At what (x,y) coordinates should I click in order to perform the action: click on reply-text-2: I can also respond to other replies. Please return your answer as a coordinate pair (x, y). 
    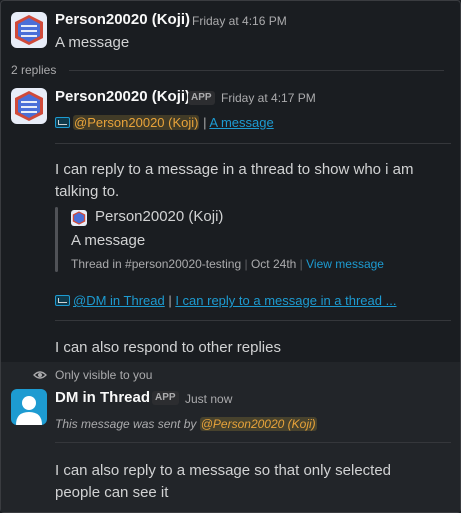
    Looking at the image, I should click on (168, 347).